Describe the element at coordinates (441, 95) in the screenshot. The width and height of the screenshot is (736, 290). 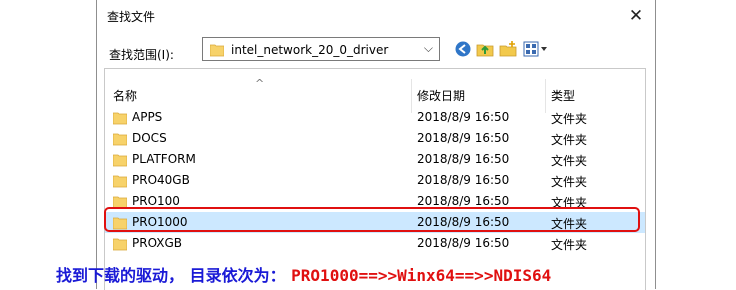
I see `column-header-modified: 修改日期` at that location.